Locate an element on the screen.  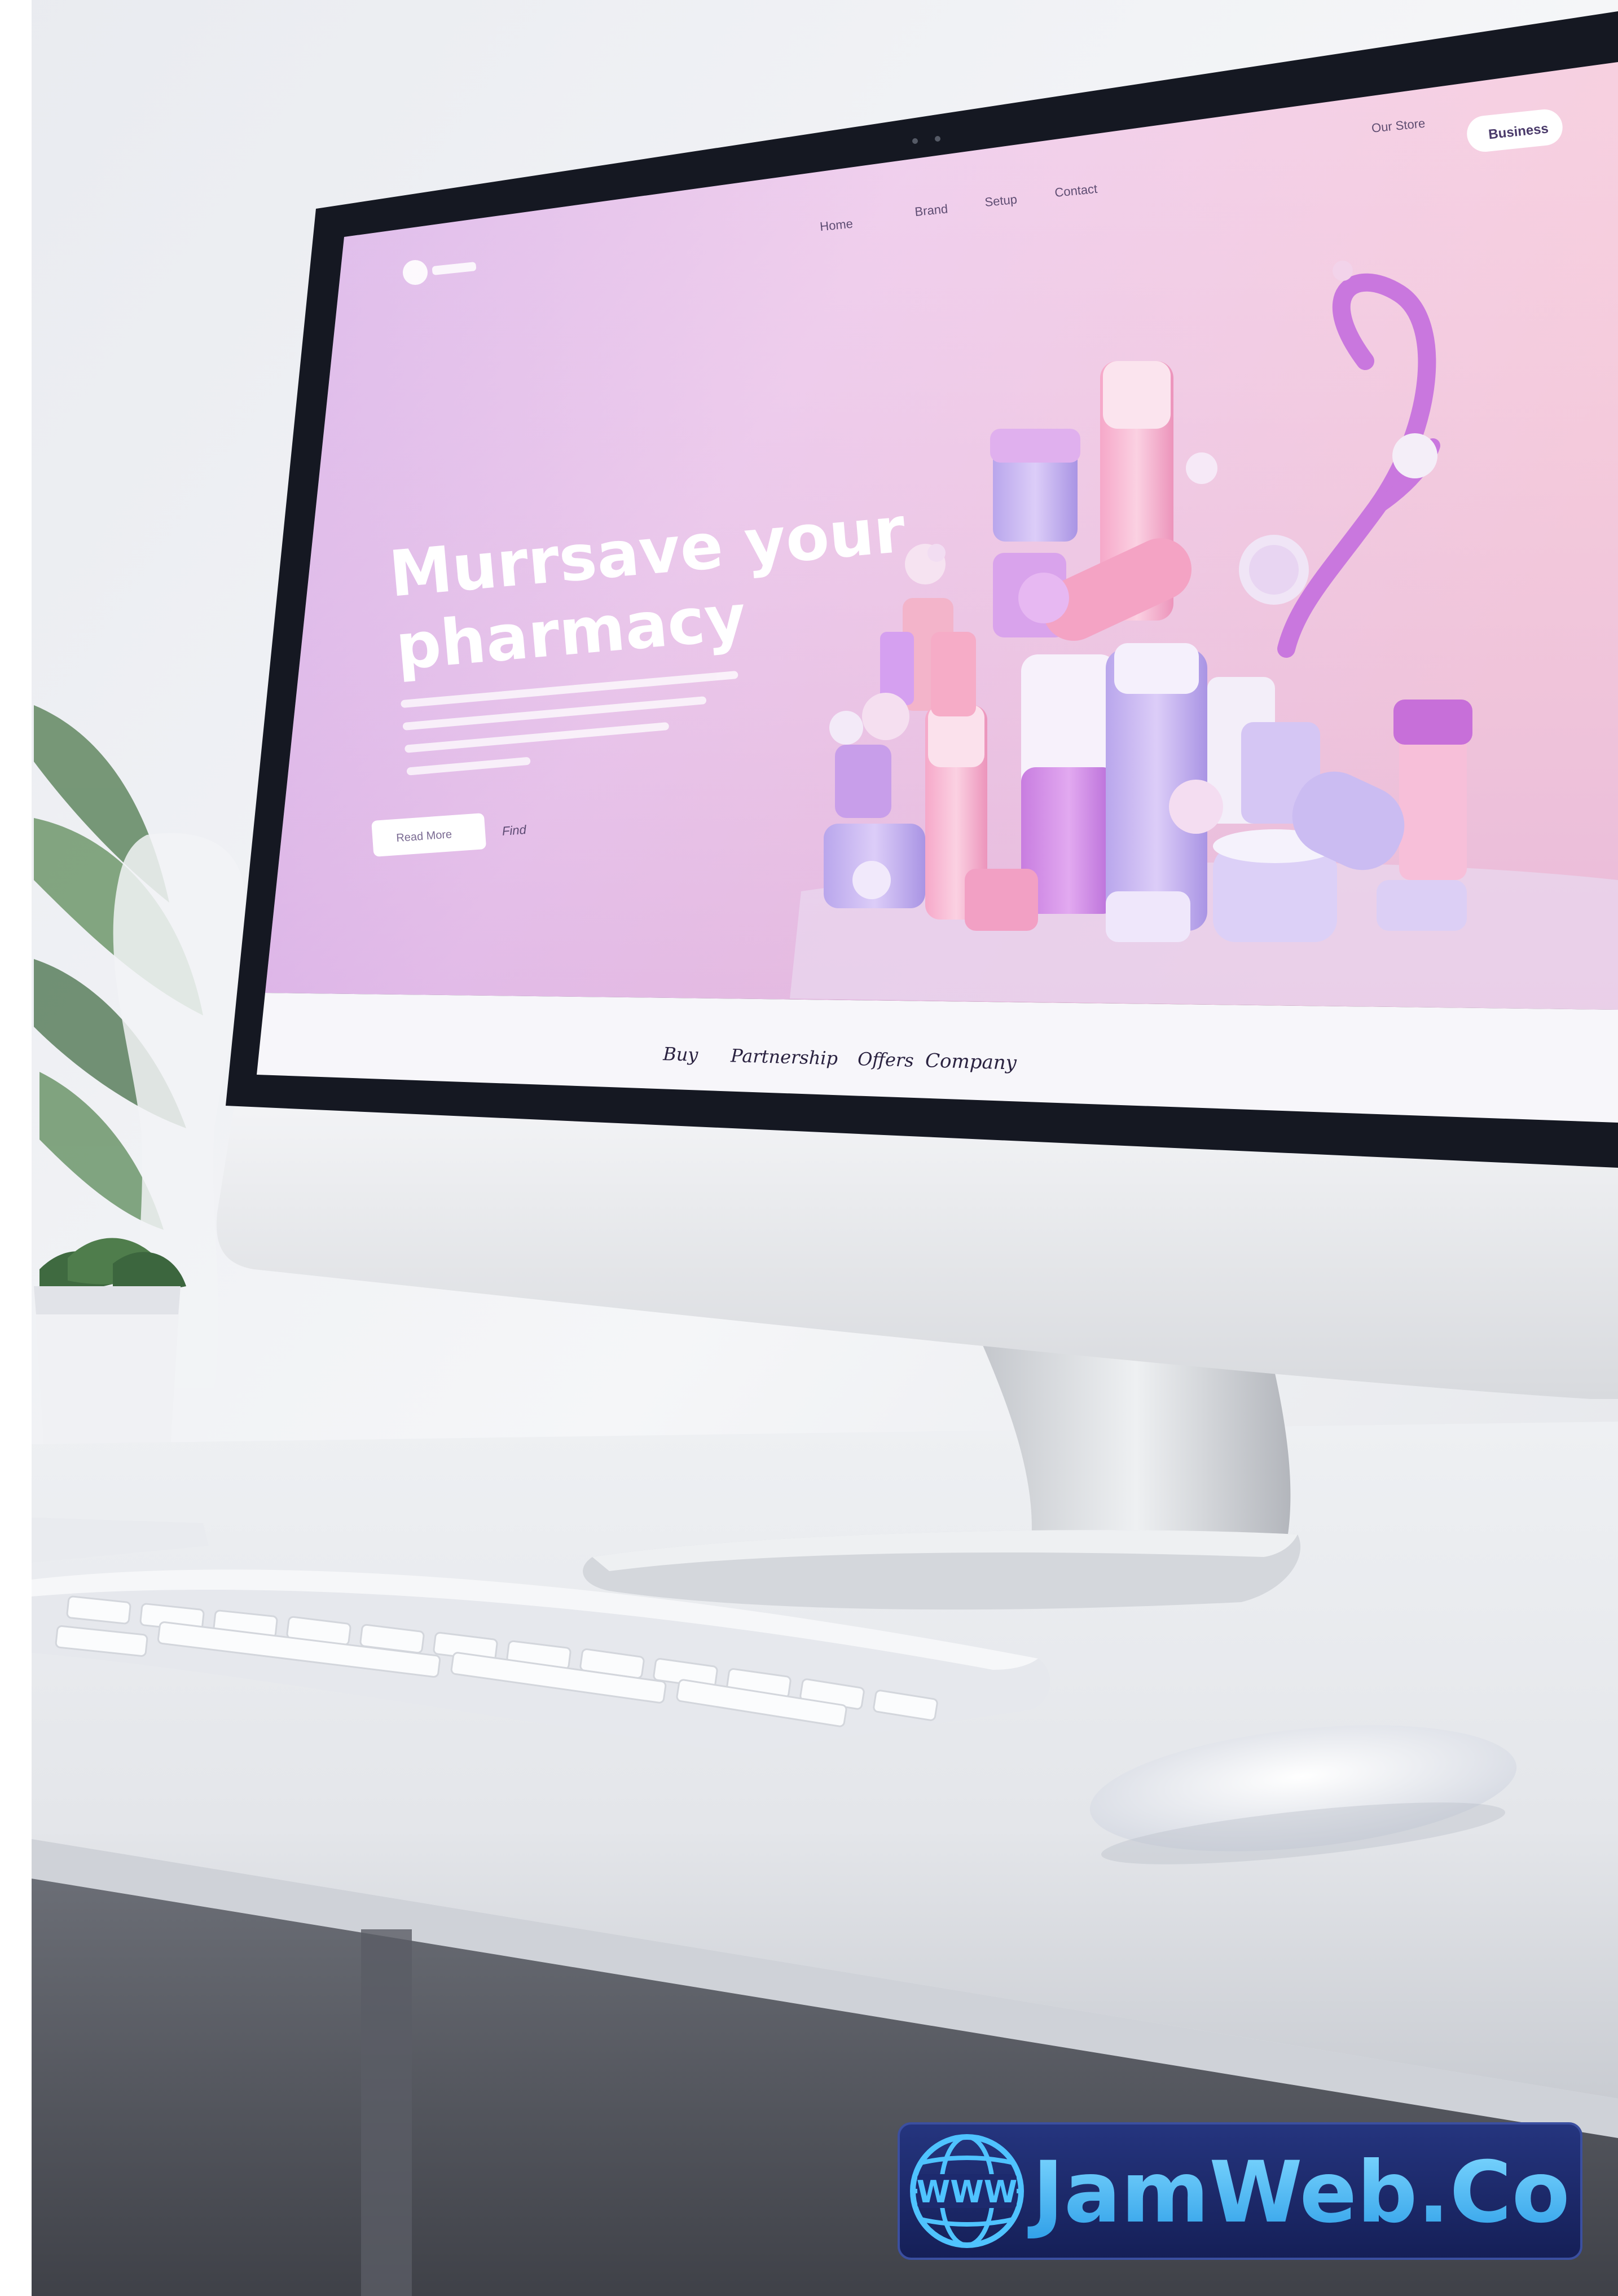
globe-label: WWW is located at coordinates (967, 2192).